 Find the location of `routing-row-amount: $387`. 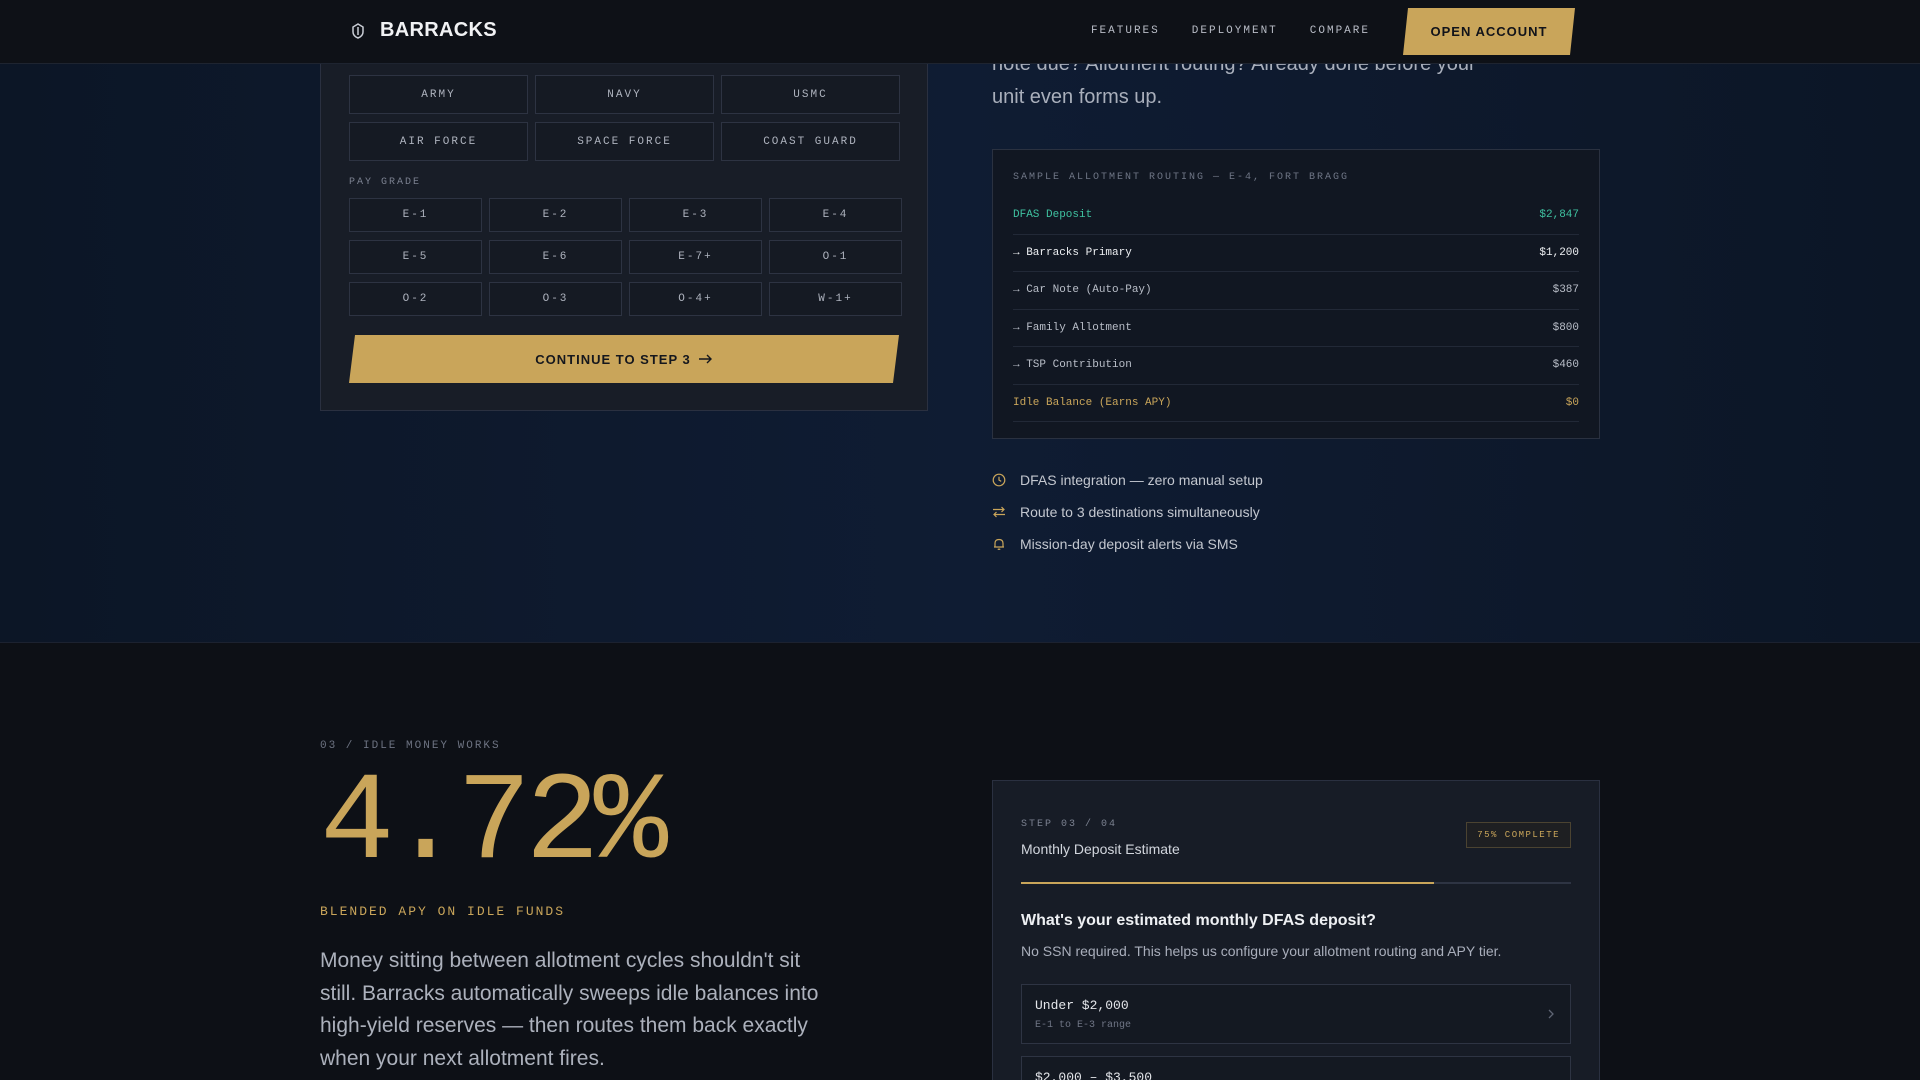

routing-row-amount: $387 is located at coordinates (1565, 290).